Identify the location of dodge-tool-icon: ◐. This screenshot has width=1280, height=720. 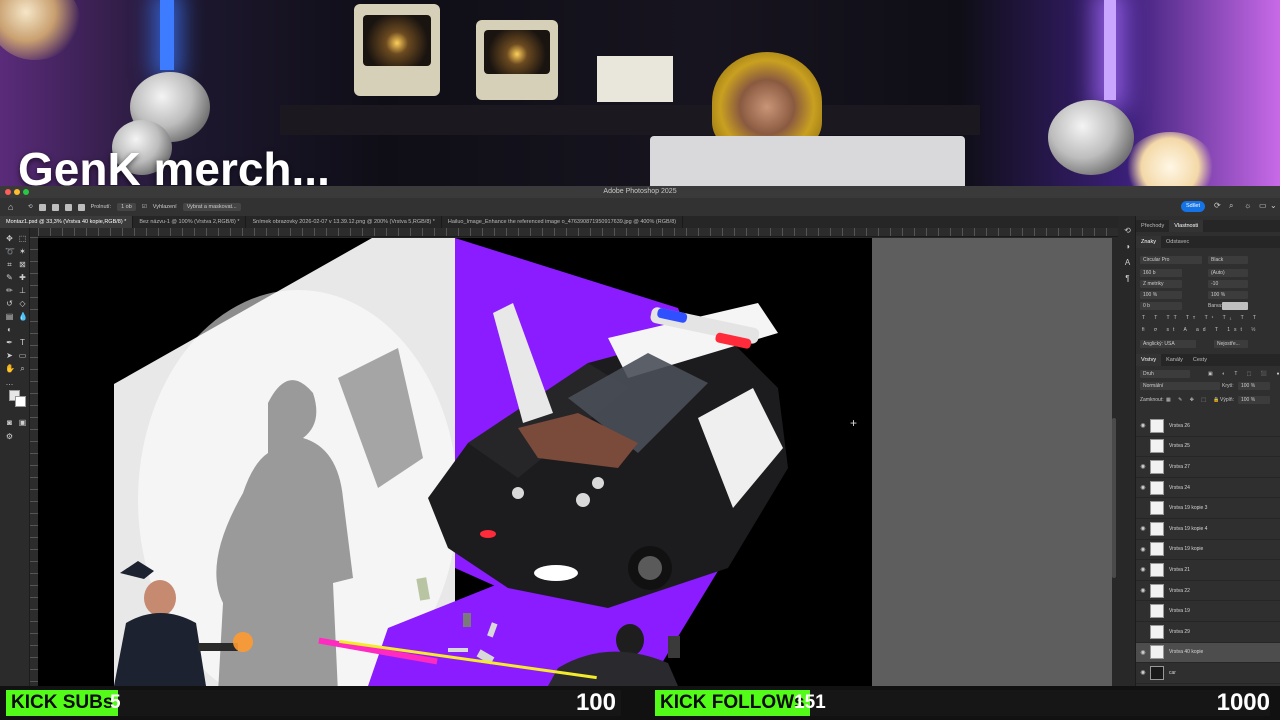
(9, 329).